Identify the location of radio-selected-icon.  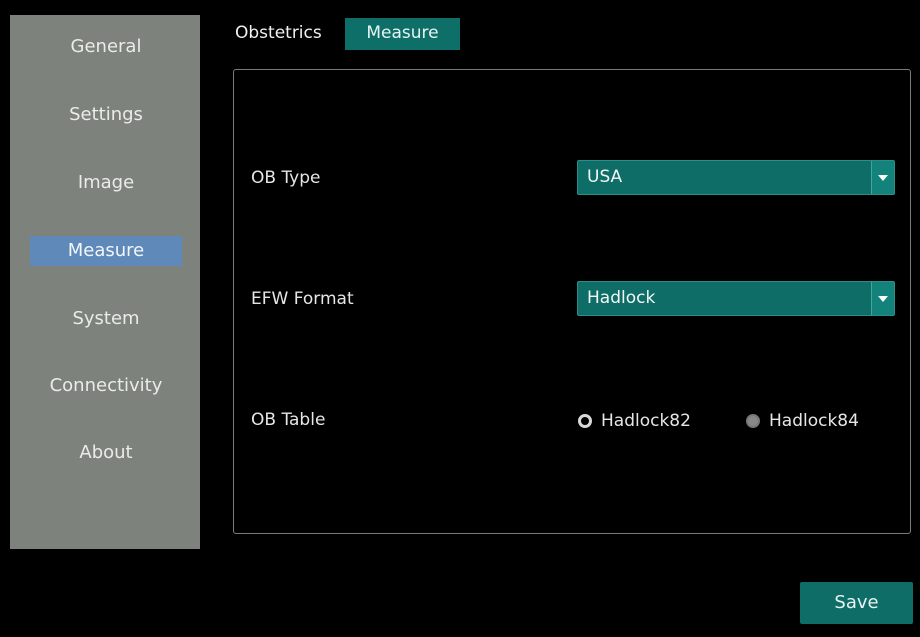
(753, 421).